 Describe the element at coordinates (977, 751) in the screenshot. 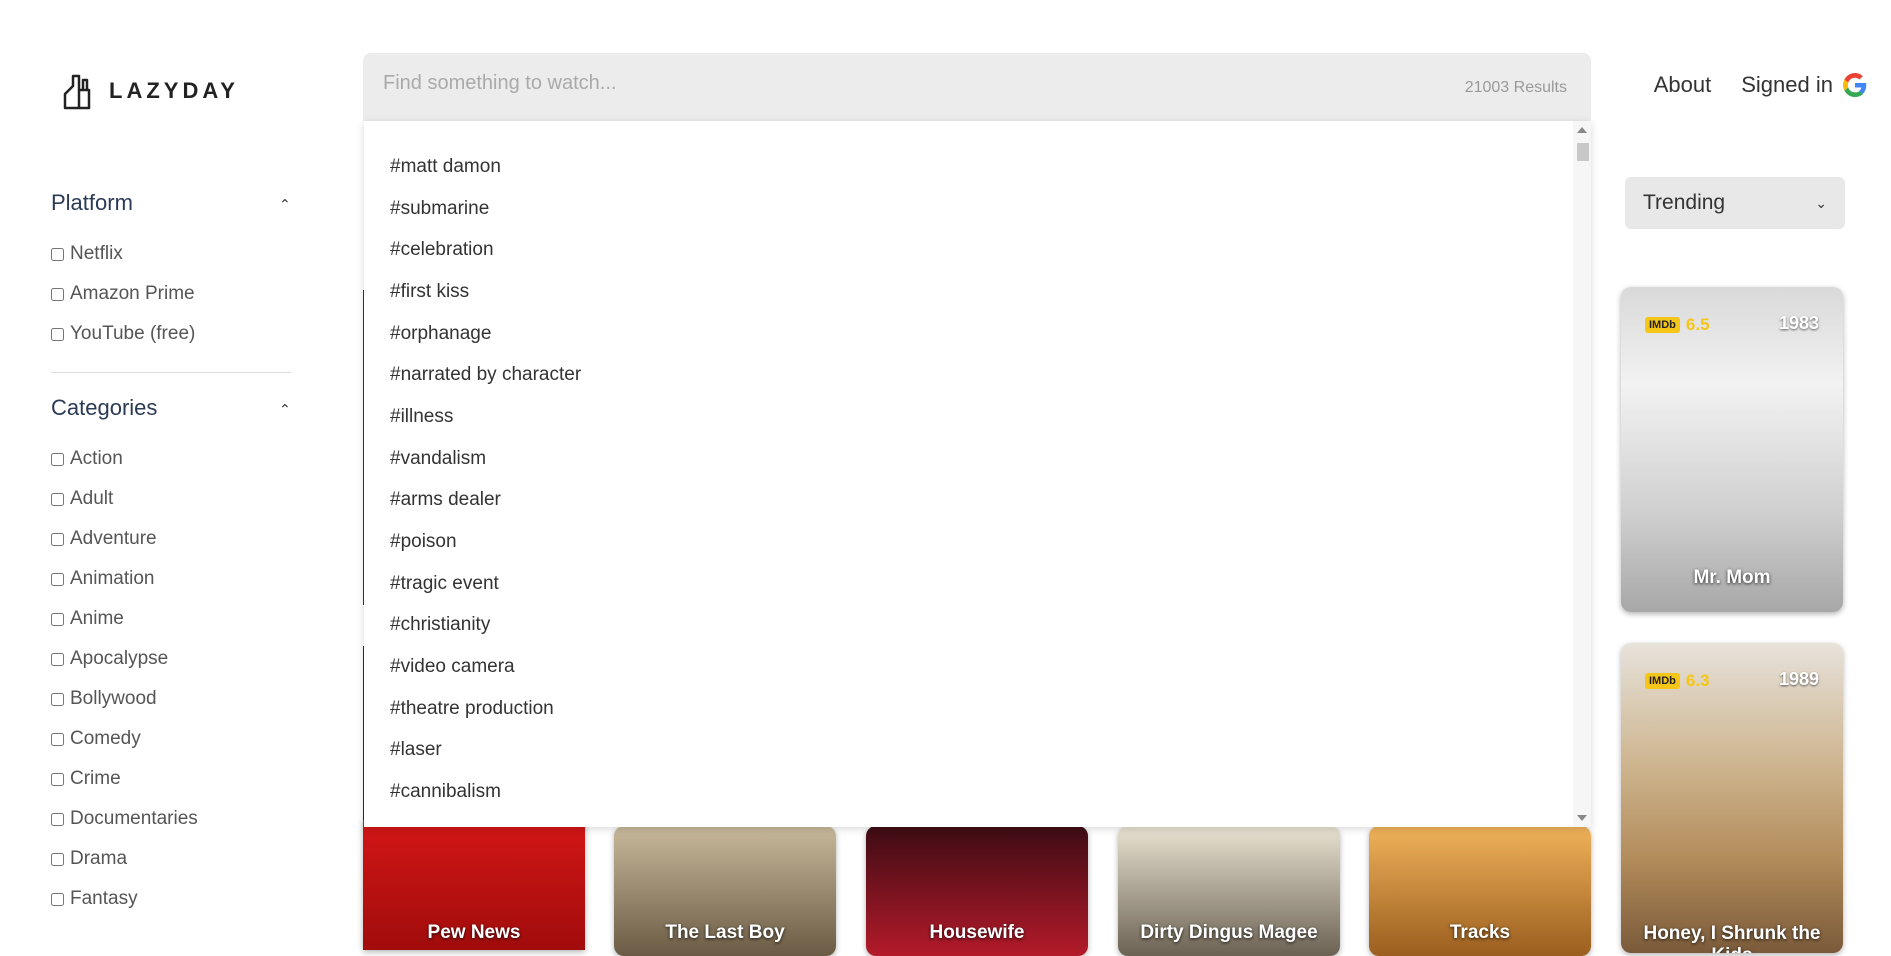

I see `suggestion-item: #laser` at that location.